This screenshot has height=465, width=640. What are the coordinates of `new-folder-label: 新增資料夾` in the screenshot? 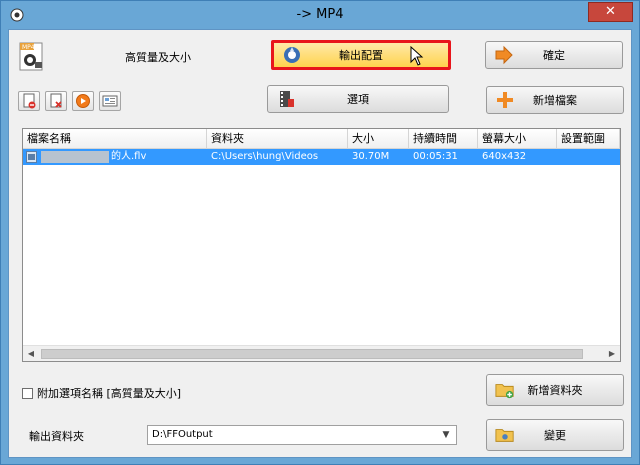 It's located at (555, 390).